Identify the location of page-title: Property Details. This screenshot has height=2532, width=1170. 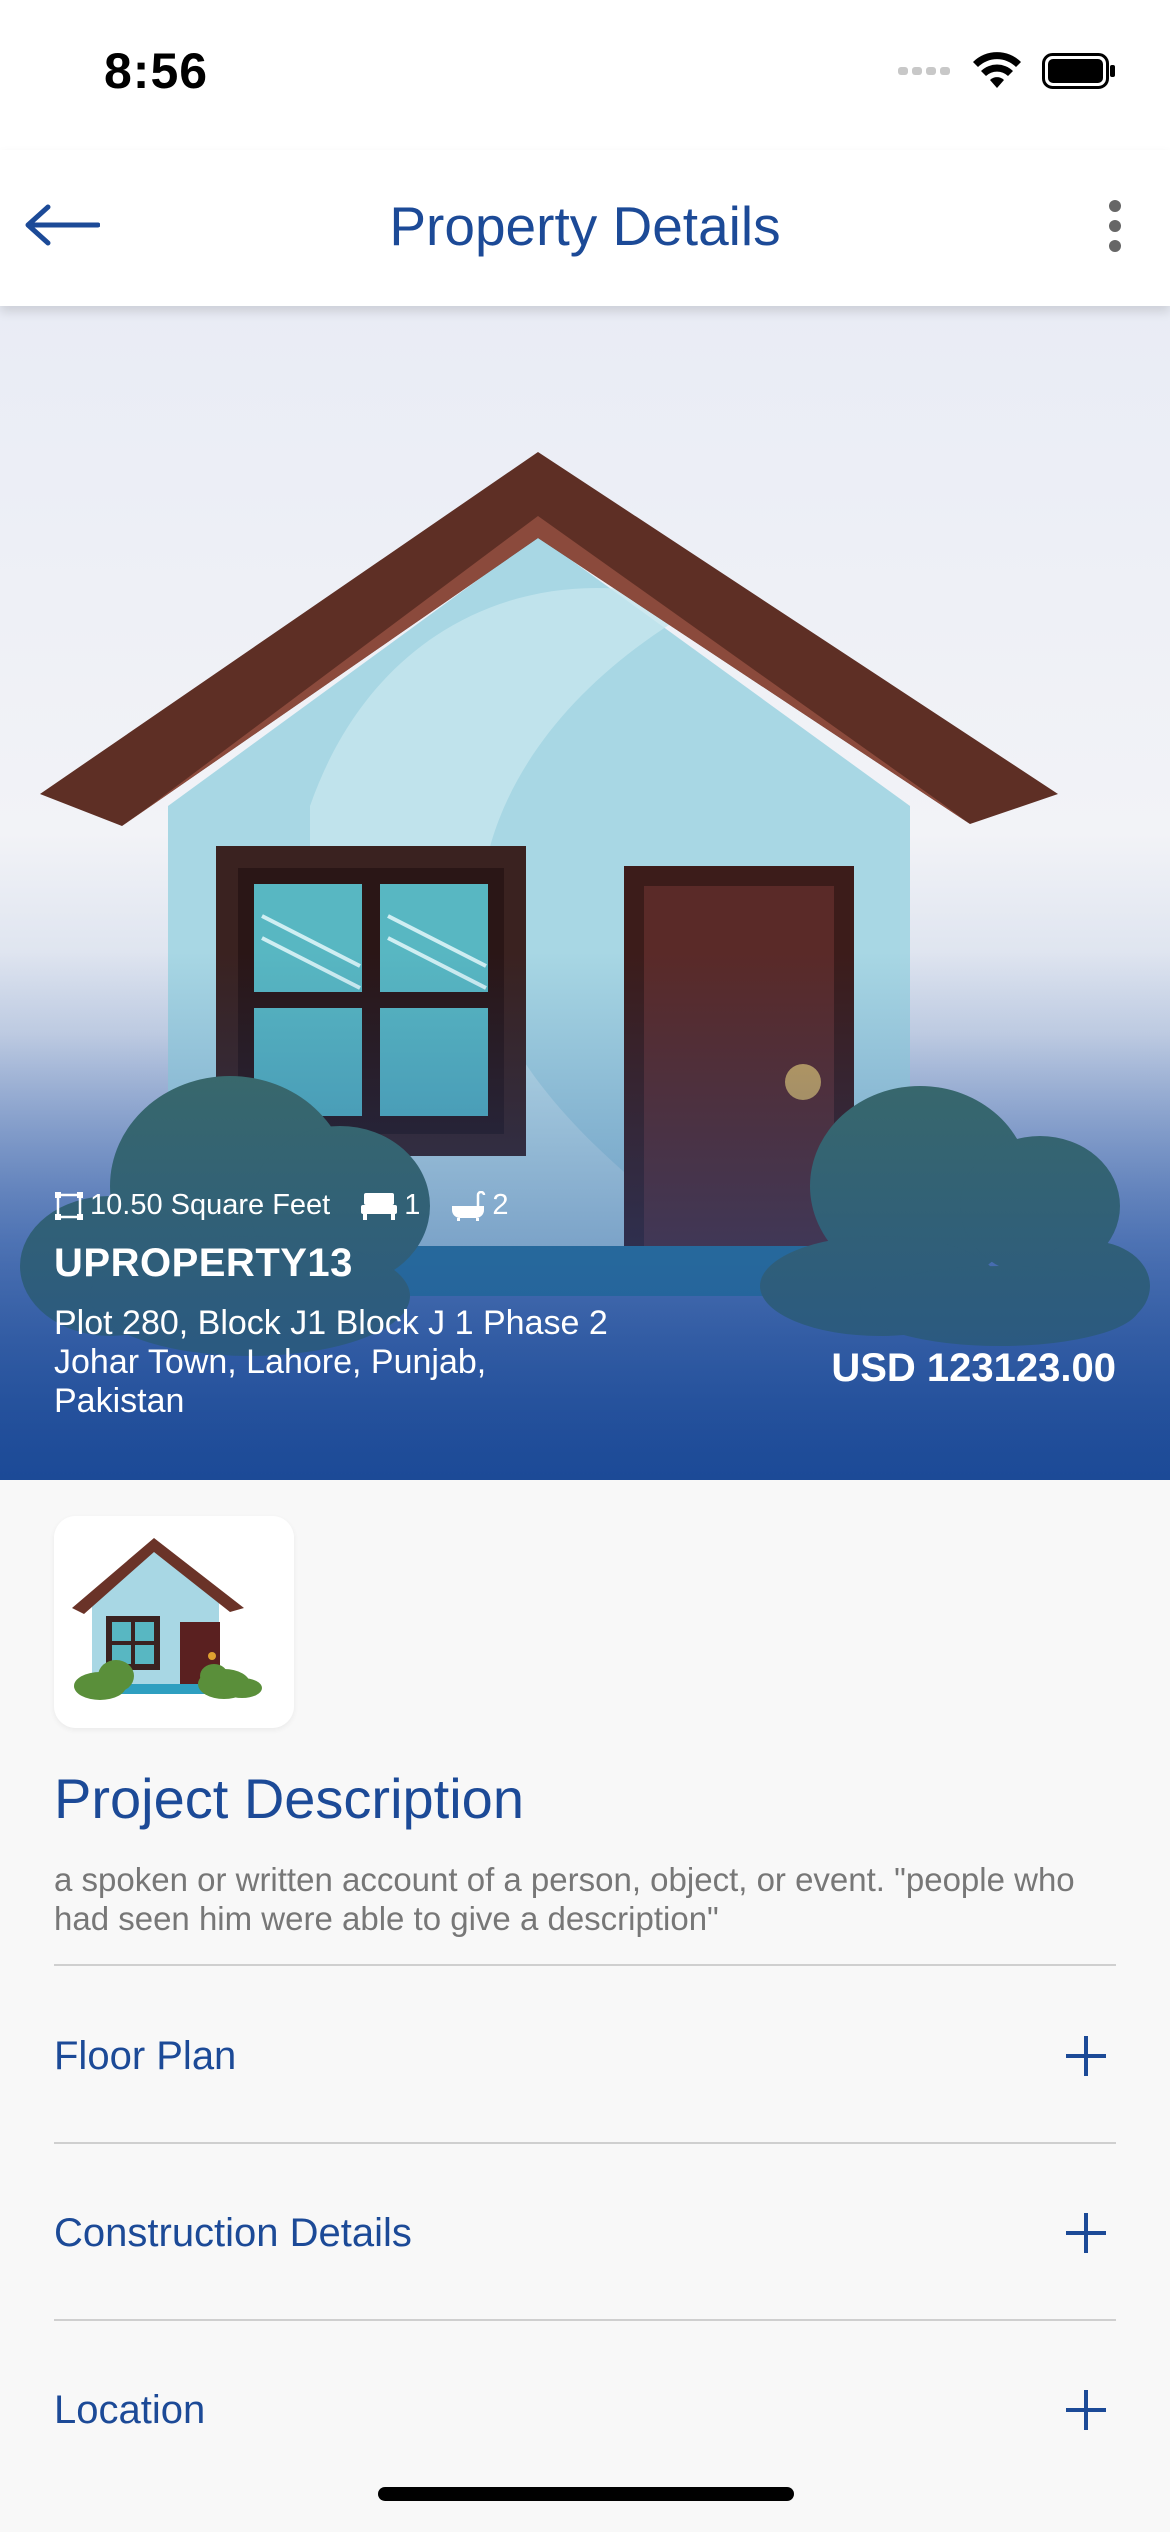
(585, 226).